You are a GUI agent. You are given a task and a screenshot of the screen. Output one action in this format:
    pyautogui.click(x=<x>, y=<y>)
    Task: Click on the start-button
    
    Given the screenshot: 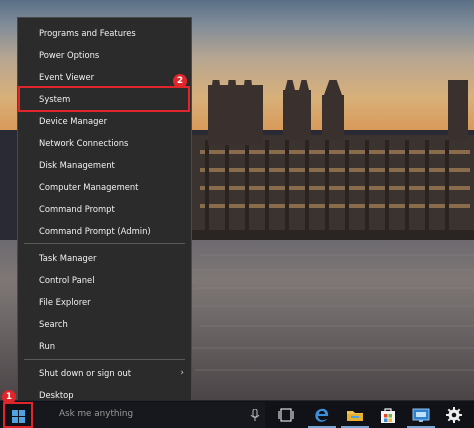 What is the action you would take?
    pyautogui.click(x=18, y=415)
    